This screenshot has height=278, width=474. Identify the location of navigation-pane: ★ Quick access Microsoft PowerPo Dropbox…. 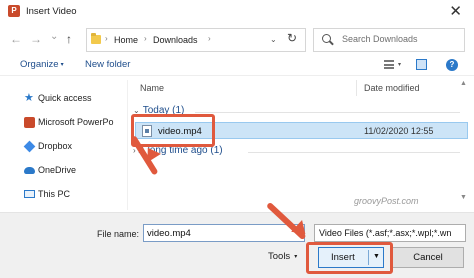
(64, 145).